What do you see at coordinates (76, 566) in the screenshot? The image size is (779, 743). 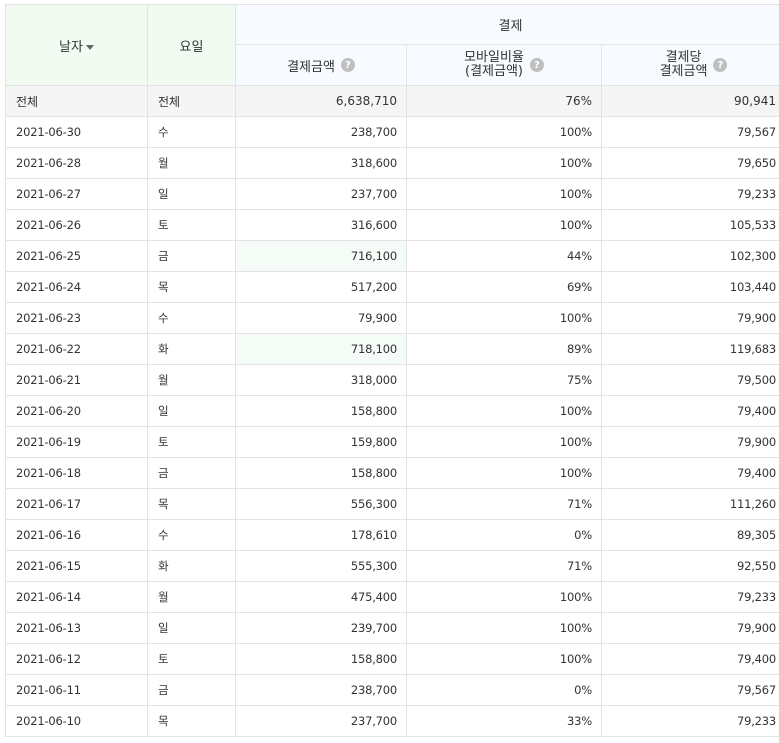 I see `date-cell: 2021-06-15` at bounding box center [76, 566].